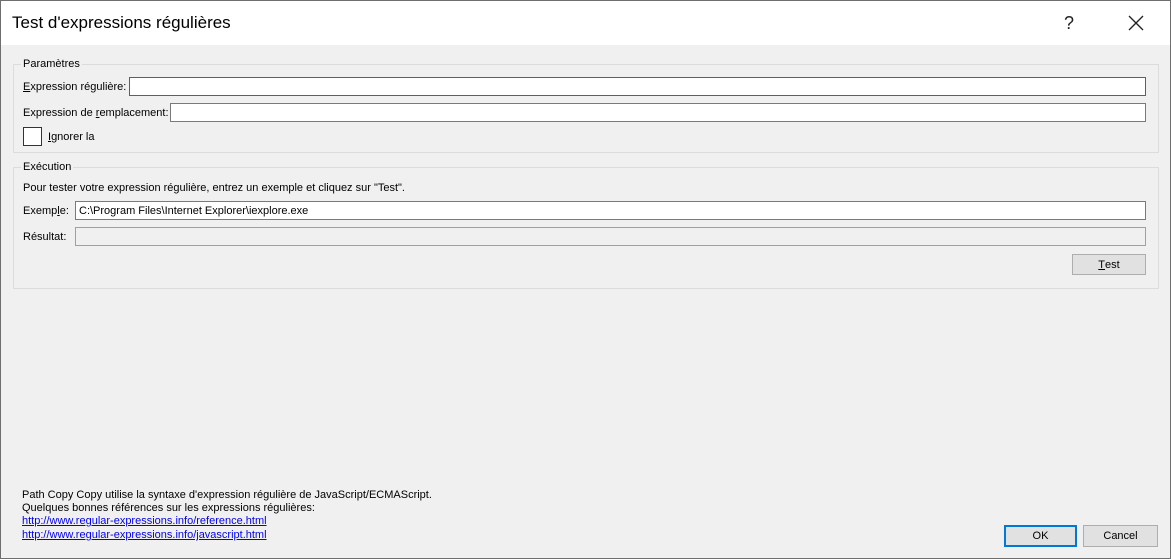 This screenshot has height=559, width=1171. I want to click on ignore-case-label: Ignorer la, so click(71, 137).